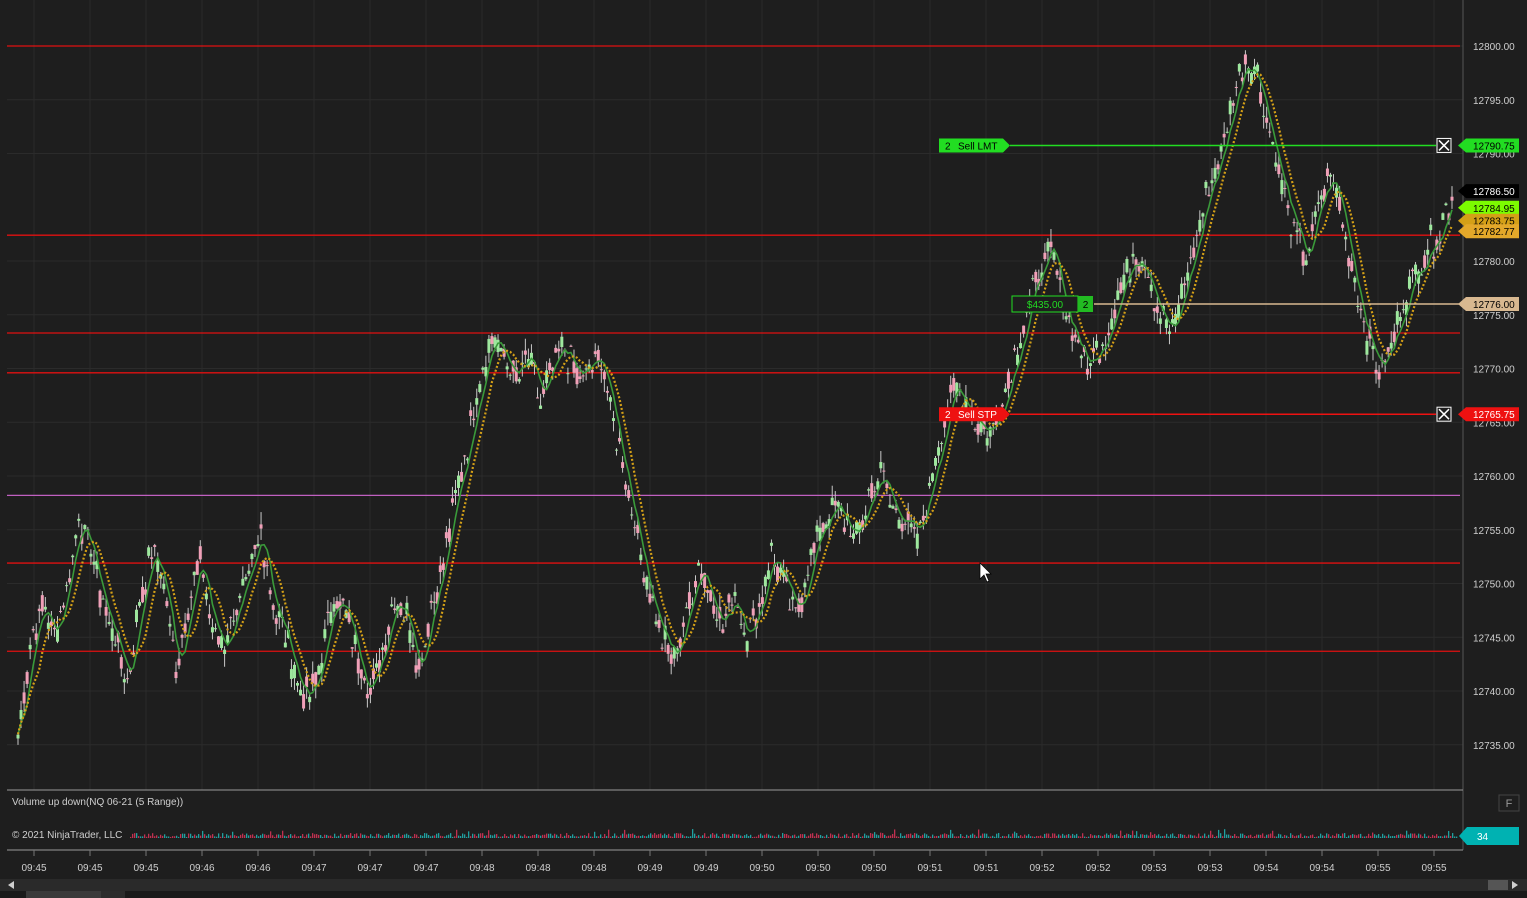  What do you see at coordinates (1498, 885) in the screenshot?
I see `scrollbar-thumb` at bounding box center [1498, 885].